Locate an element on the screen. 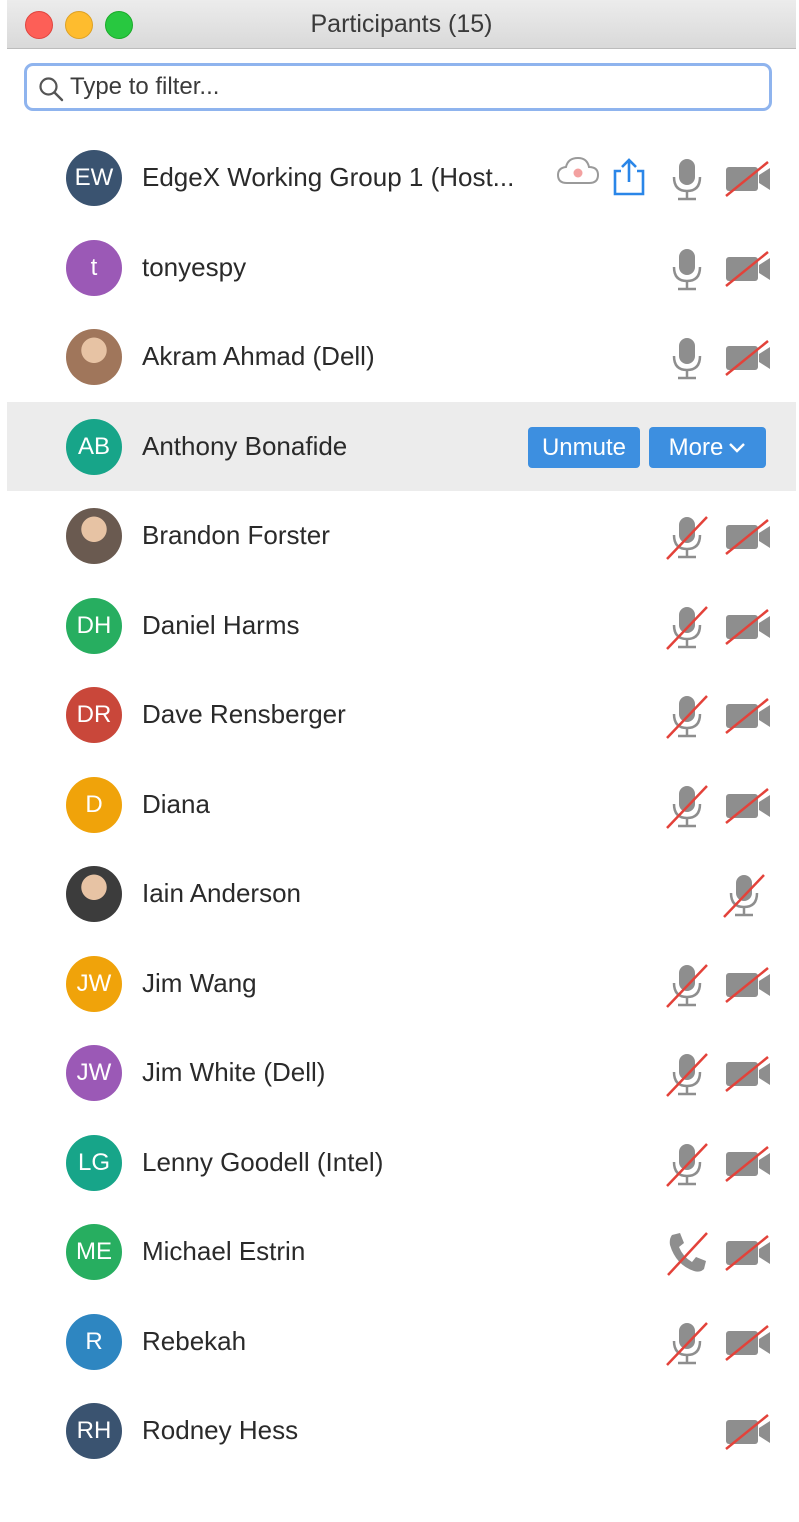 This screenshot has width=799, height=1522. participant-row-tonyespy: t tonyespy is located at coordinates (401, 268).